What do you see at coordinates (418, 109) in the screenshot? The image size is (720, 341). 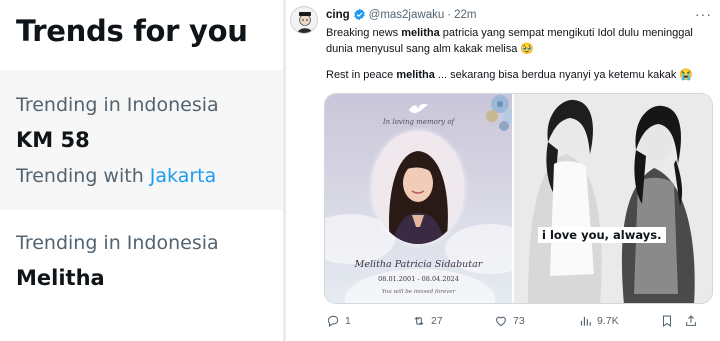 I see `dove-icon` at bounding box center [418, 109].